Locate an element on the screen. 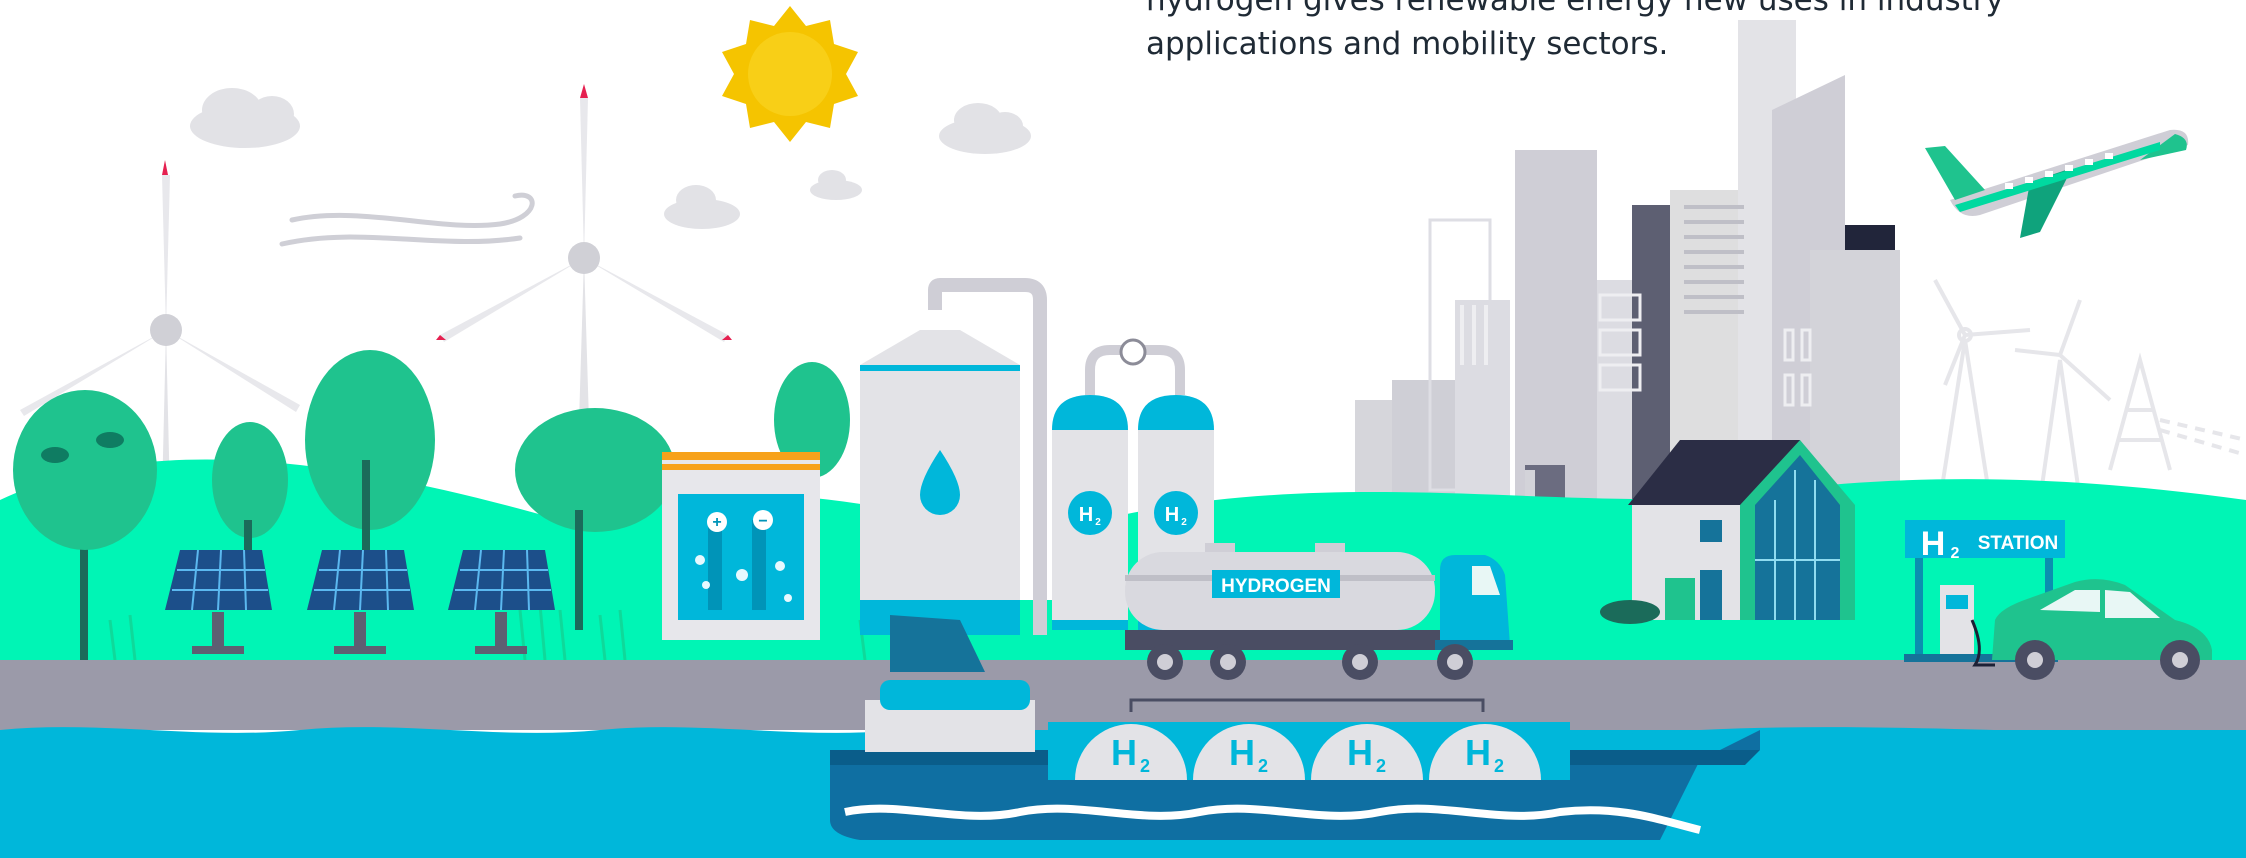 The height and width of the screenshot is (858, 2246). background-outlines is located at coordinates (2089, 390).